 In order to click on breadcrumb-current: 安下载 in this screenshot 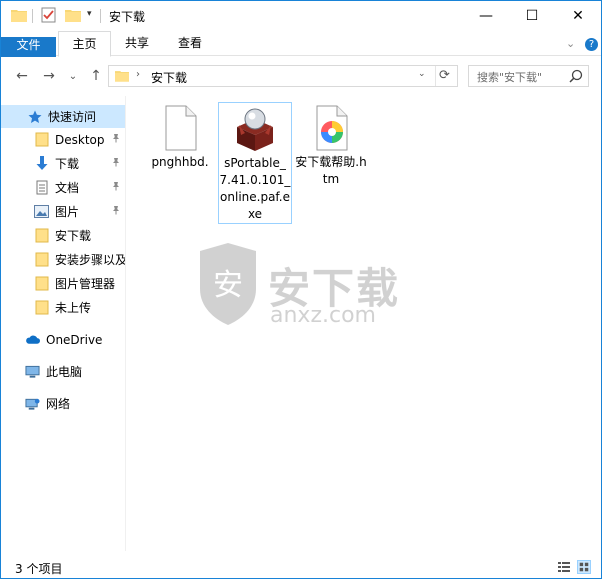, I will do `click(169, 77)`.